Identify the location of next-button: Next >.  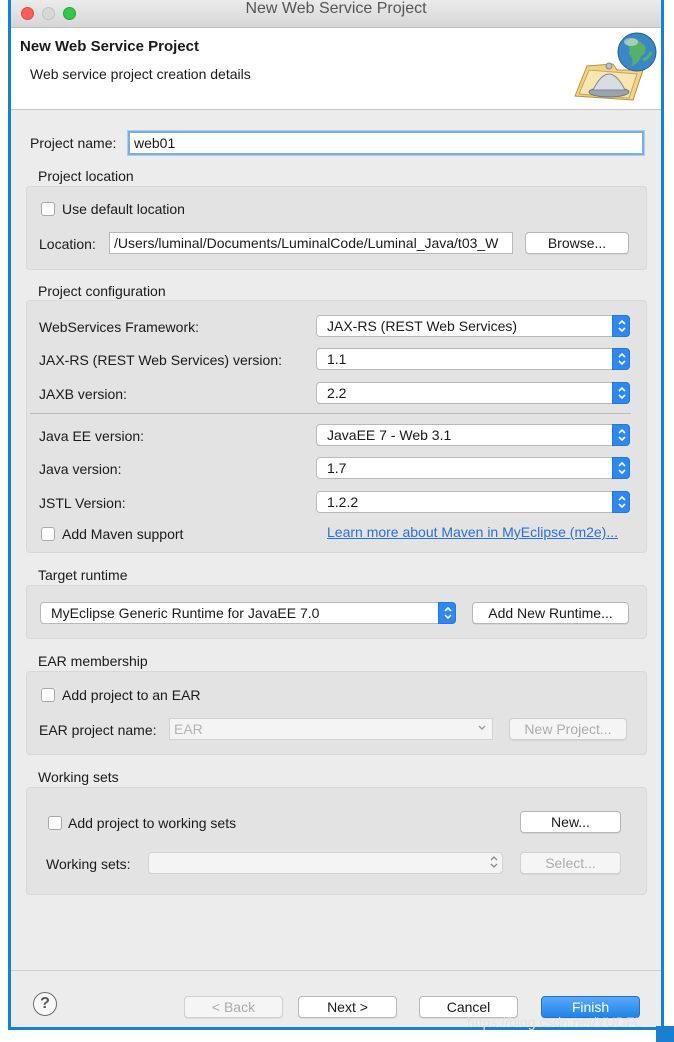
(347, 1007).